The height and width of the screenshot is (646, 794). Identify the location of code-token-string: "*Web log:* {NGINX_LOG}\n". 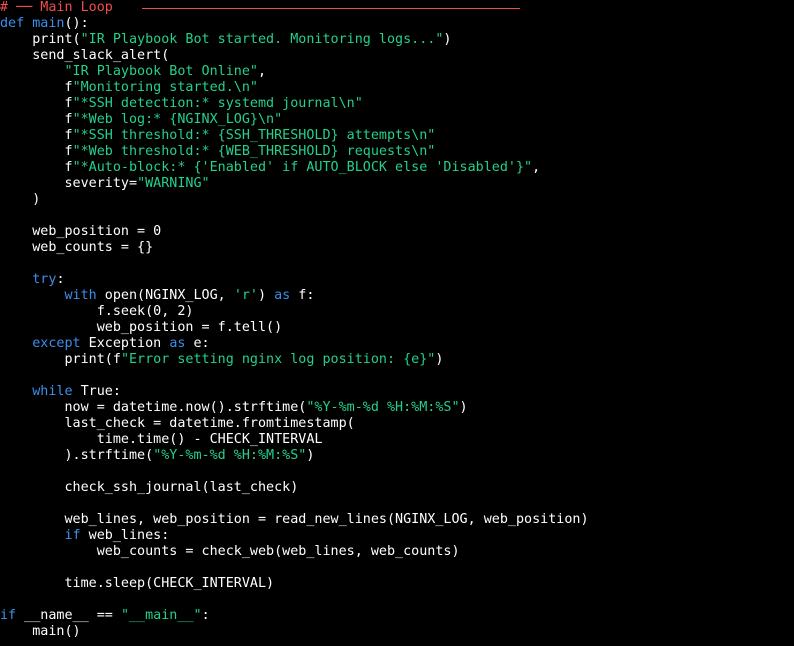
(177, 119).